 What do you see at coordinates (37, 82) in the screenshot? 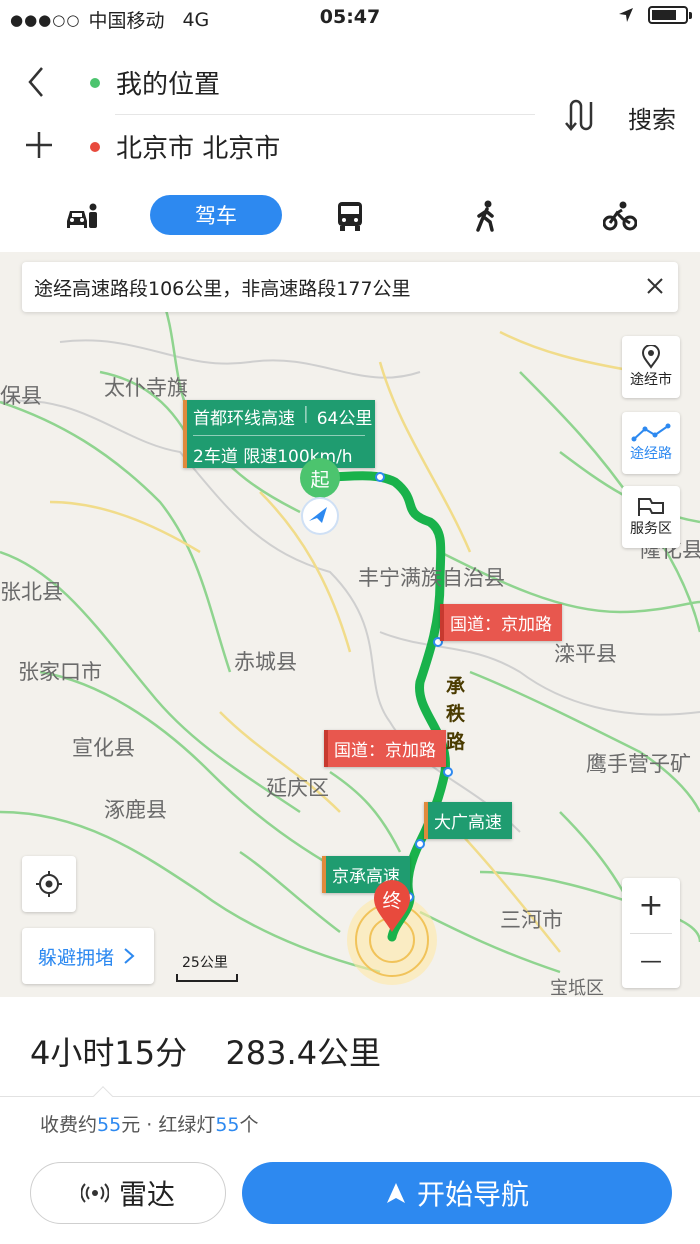
I see `back-icon` at bounding box center [37, 82].